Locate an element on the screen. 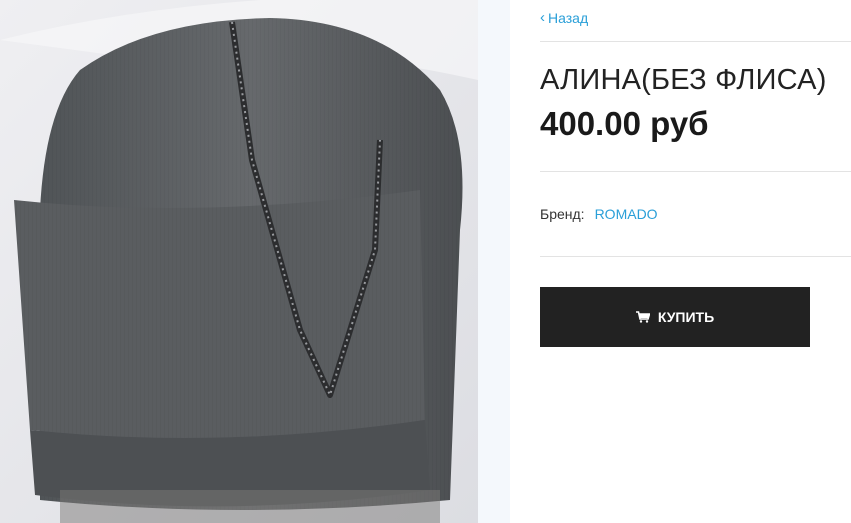 This screenshot has height=523, width=851. cart-icon is located at coordinates (642, 317).